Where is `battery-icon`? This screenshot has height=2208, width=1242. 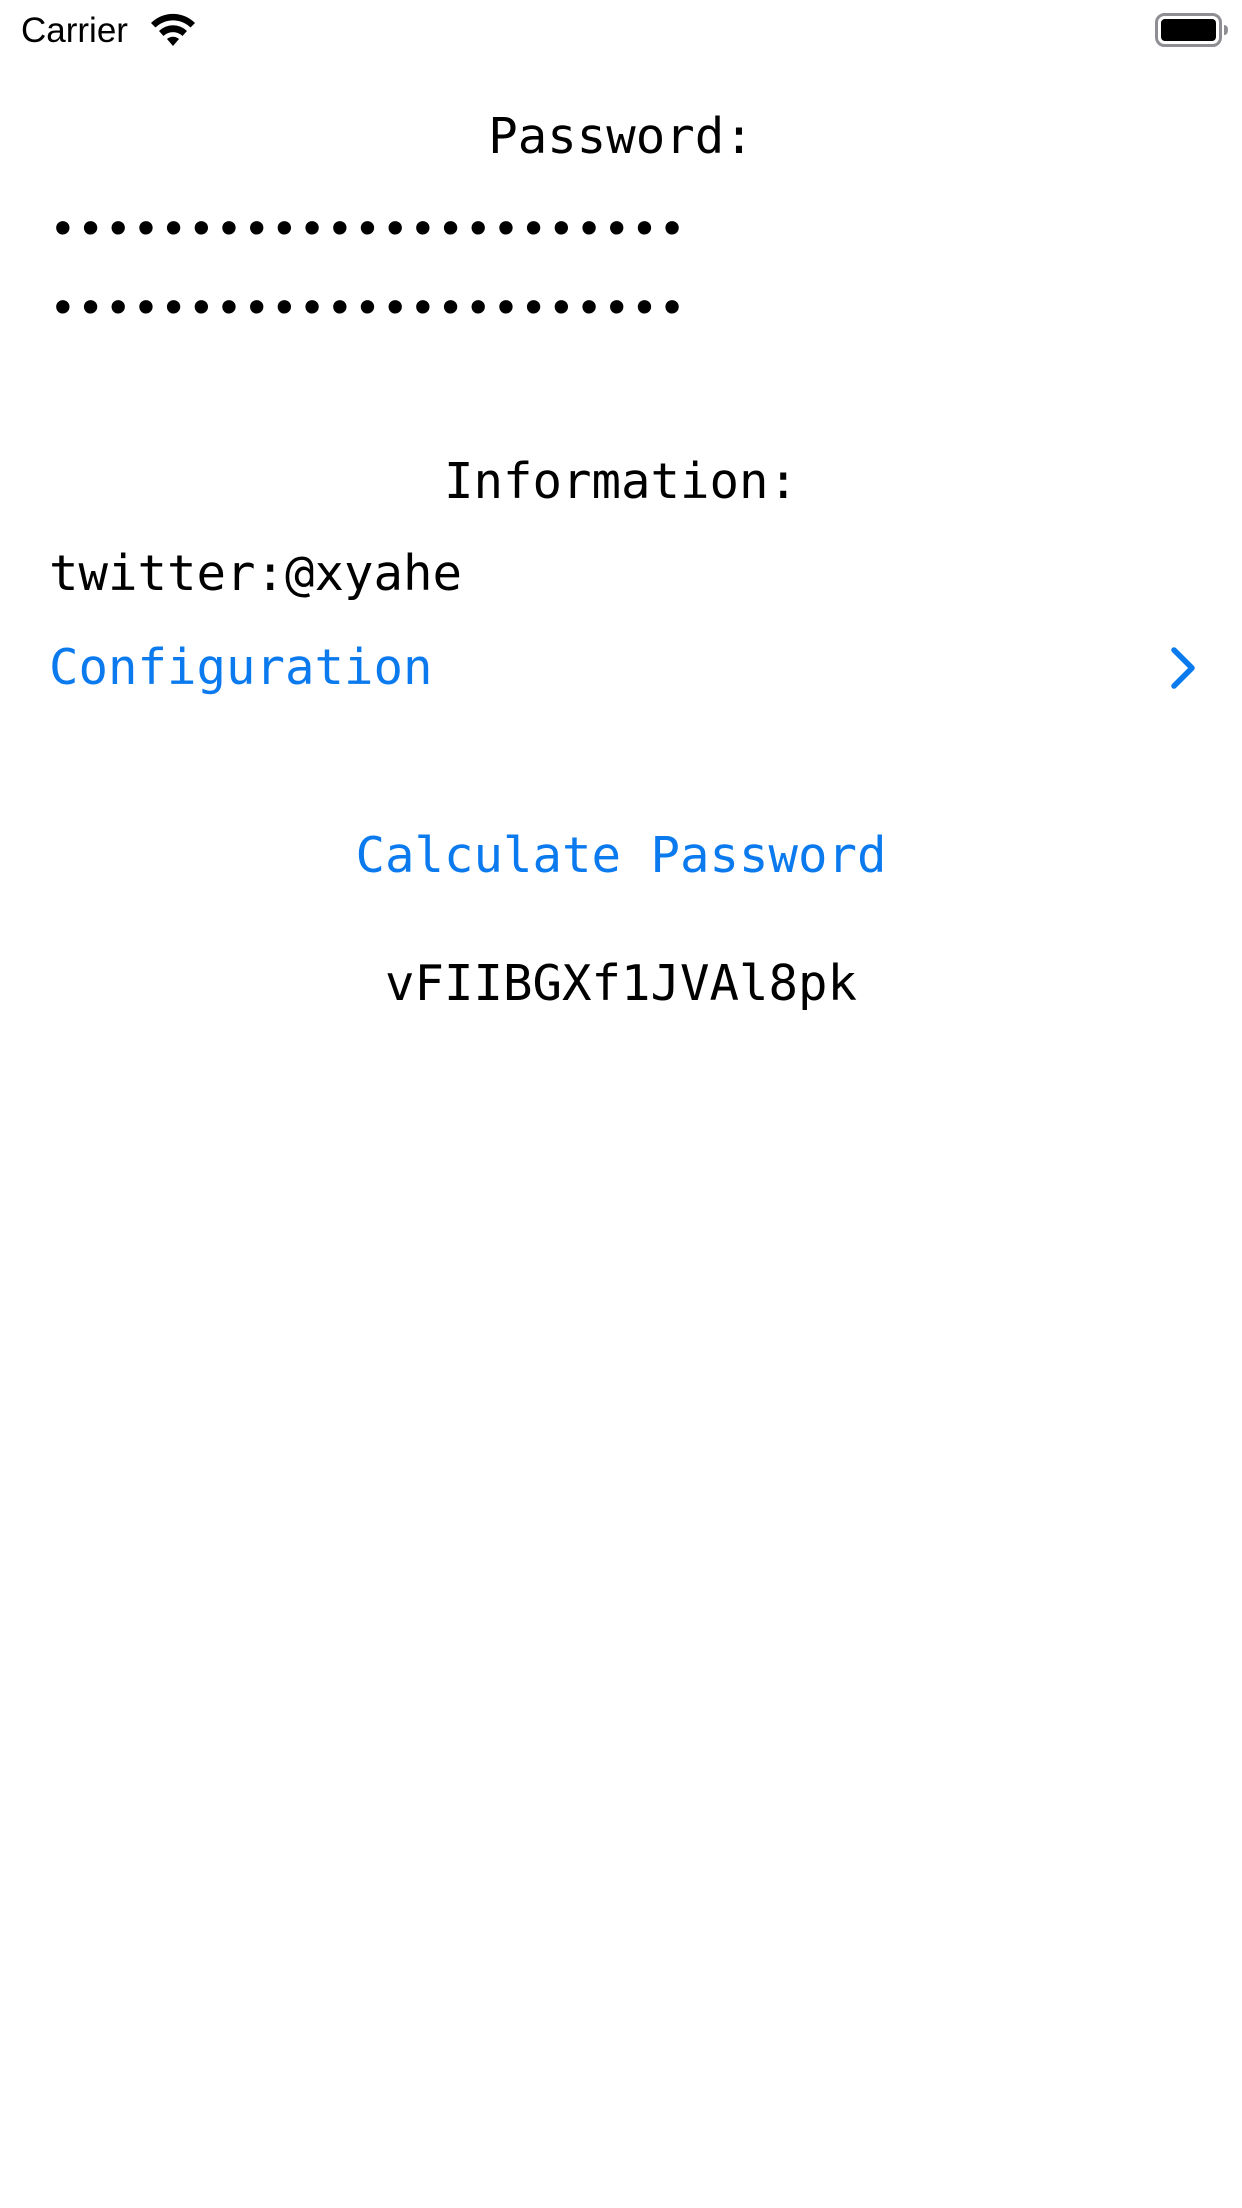
battery-icon is located at coordinates (1191, 30).